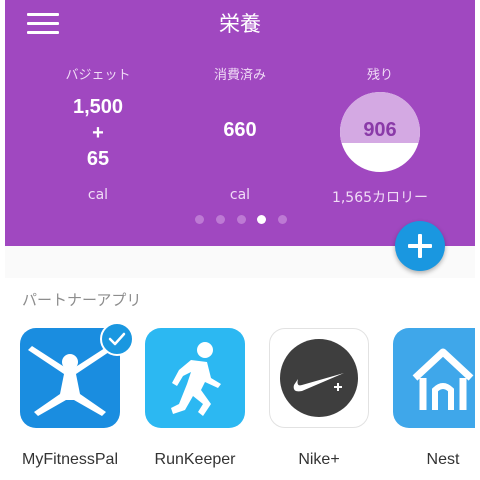 The image size is (480, 480). I want to click on remaining-value: 906, so click(380, 130).